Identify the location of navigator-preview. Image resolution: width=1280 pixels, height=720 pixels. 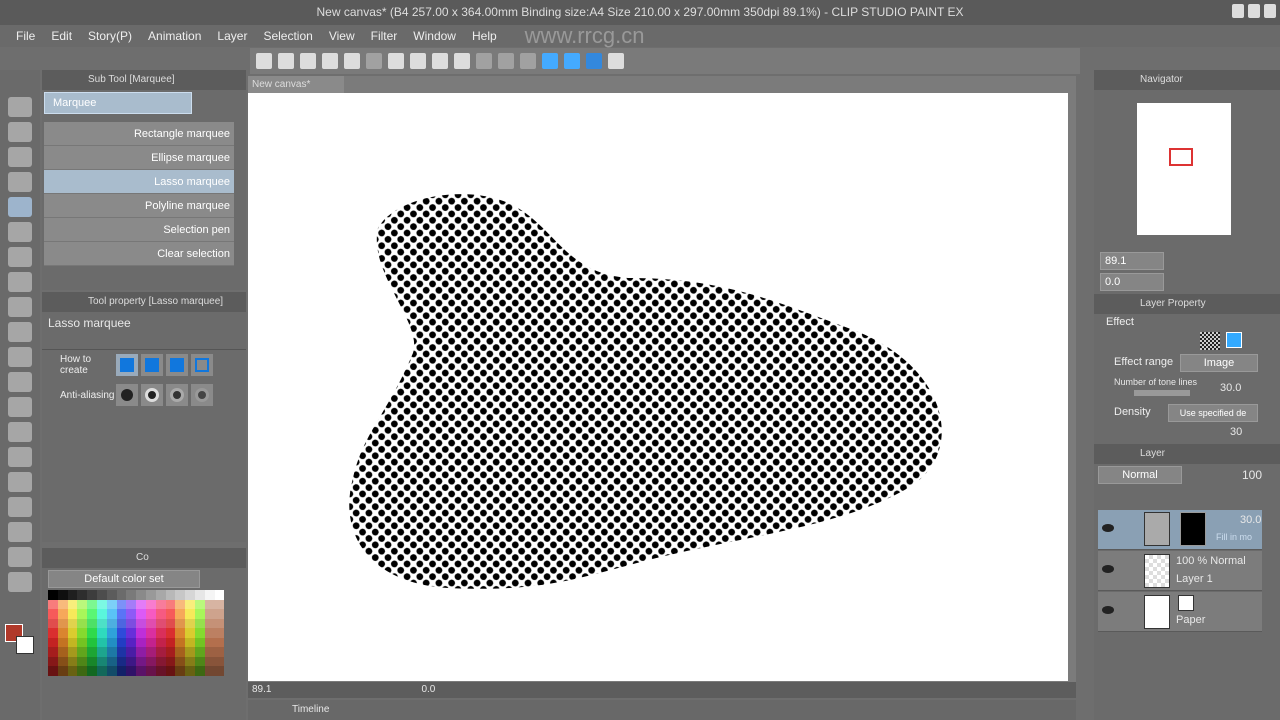
(1184, 169).